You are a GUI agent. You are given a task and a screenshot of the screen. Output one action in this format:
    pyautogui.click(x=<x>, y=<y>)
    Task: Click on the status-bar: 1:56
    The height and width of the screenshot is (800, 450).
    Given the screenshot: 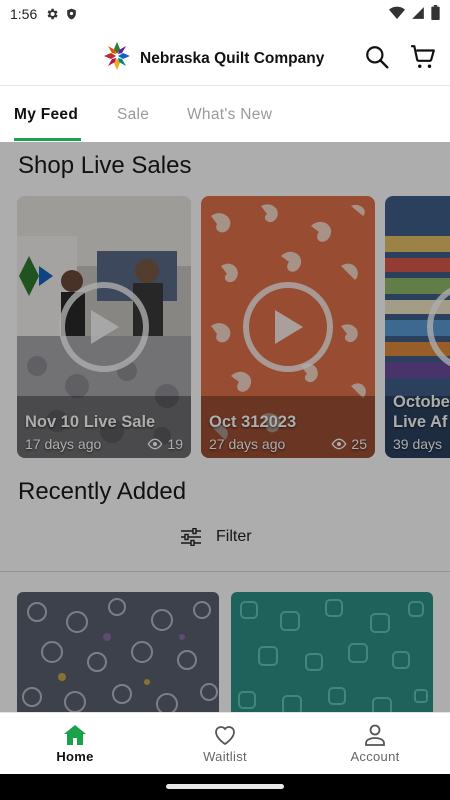 What is the action you would take?
    pyautogui.click(x=225, y=14)
    